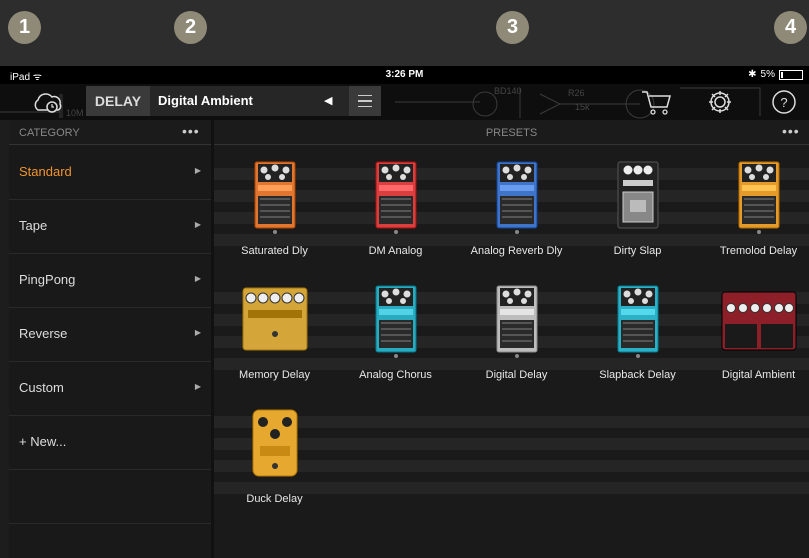 The width and height of the screenshot is (809, 558). What do you see at coordinates (328, 100) in the screenshot?
I see `previous-arrow-icon: ◀` at bounding box center [328, 100].